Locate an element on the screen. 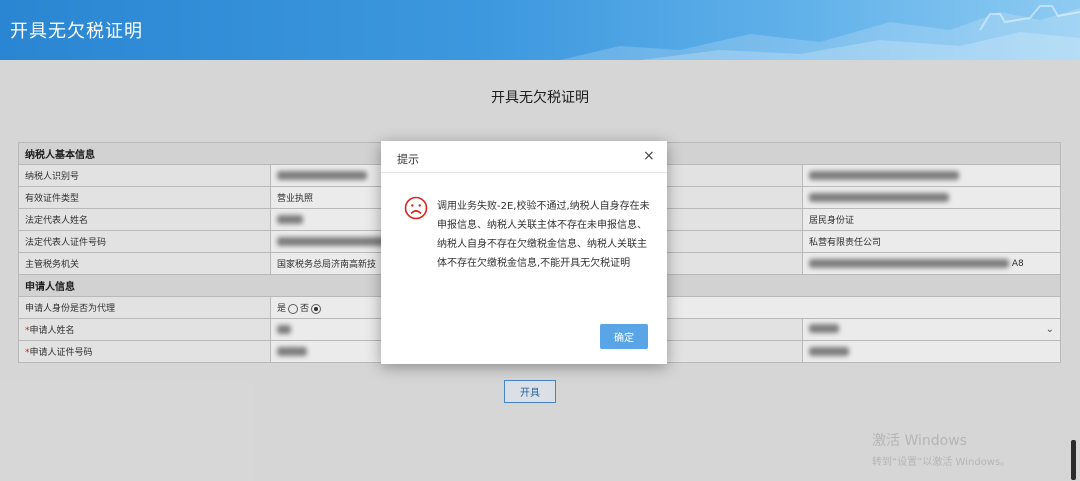 The width and height of the screenshot is (1080, 481). dialog-title: 提示 is located at coordinates (408, 159).